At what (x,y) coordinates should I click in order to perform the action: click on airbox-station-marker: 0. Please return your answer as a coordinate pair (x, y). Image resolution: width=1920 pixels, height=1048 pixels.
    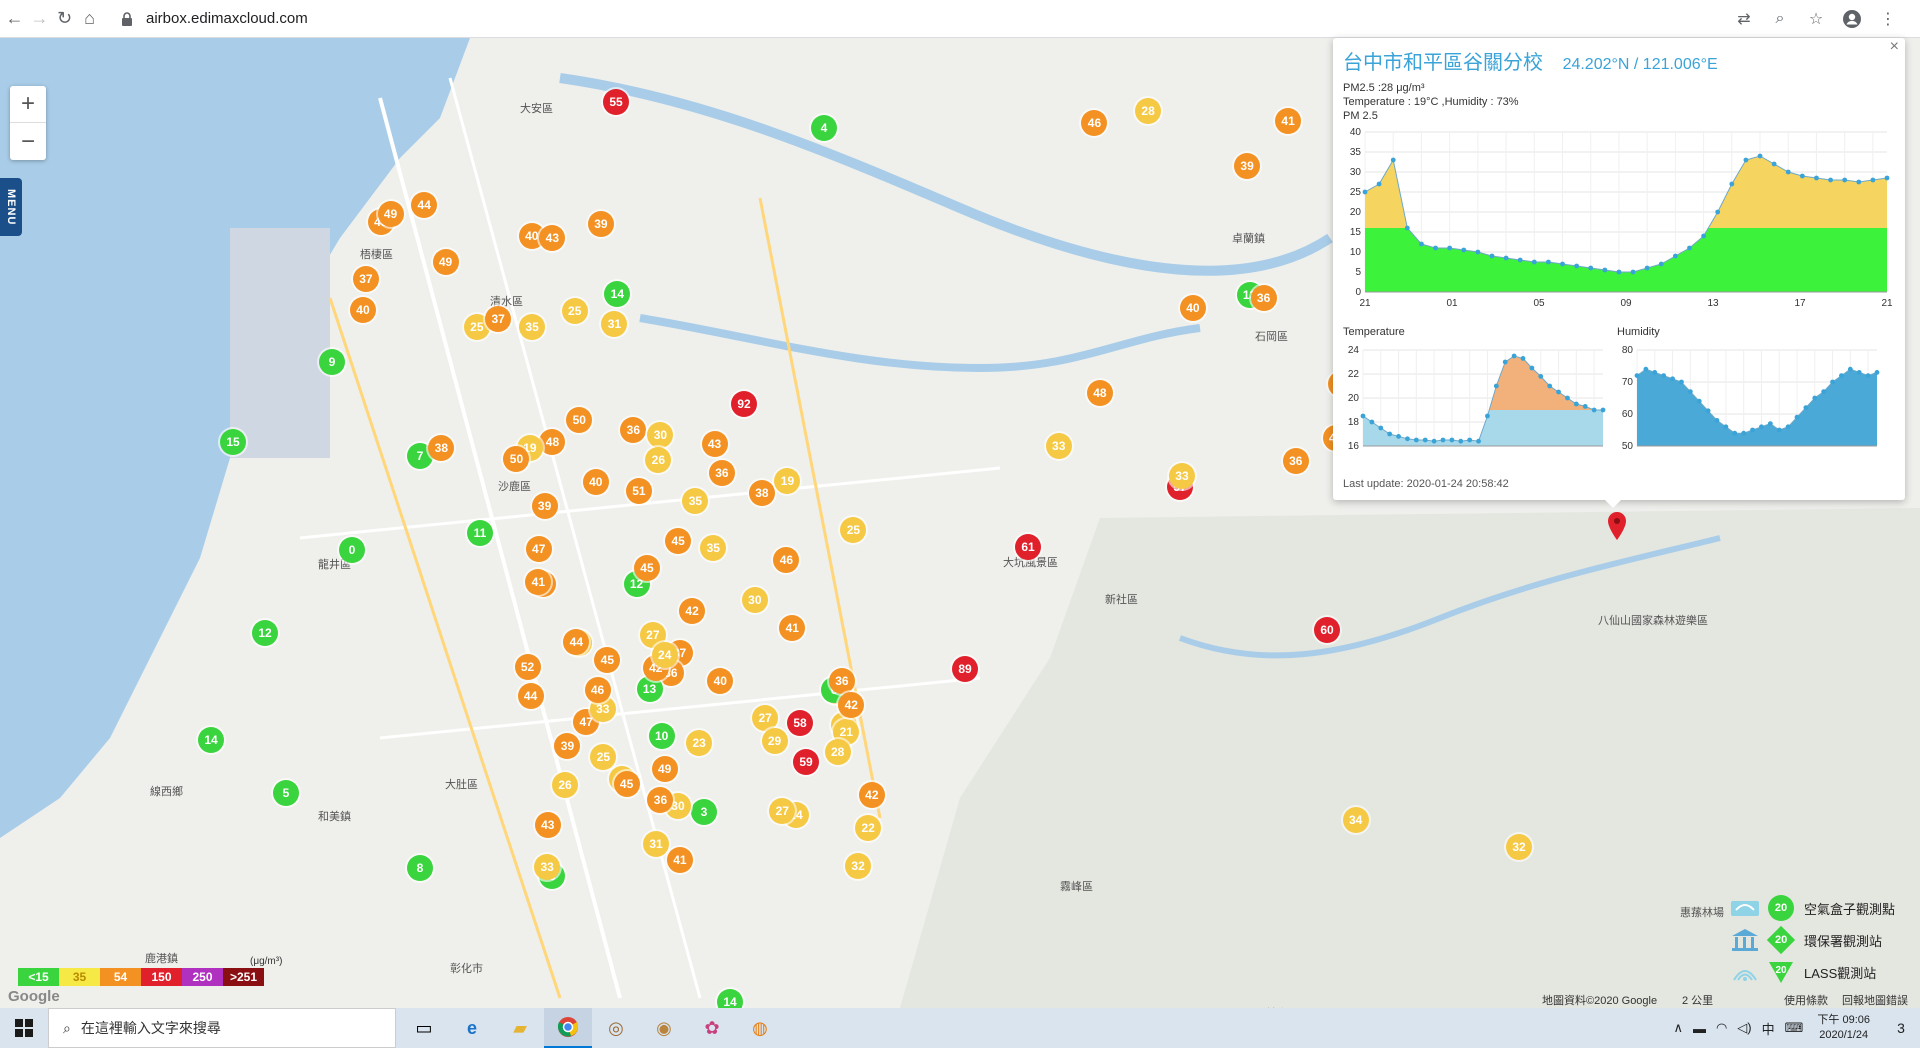
    Looking at the image, I should click on (352, 550).